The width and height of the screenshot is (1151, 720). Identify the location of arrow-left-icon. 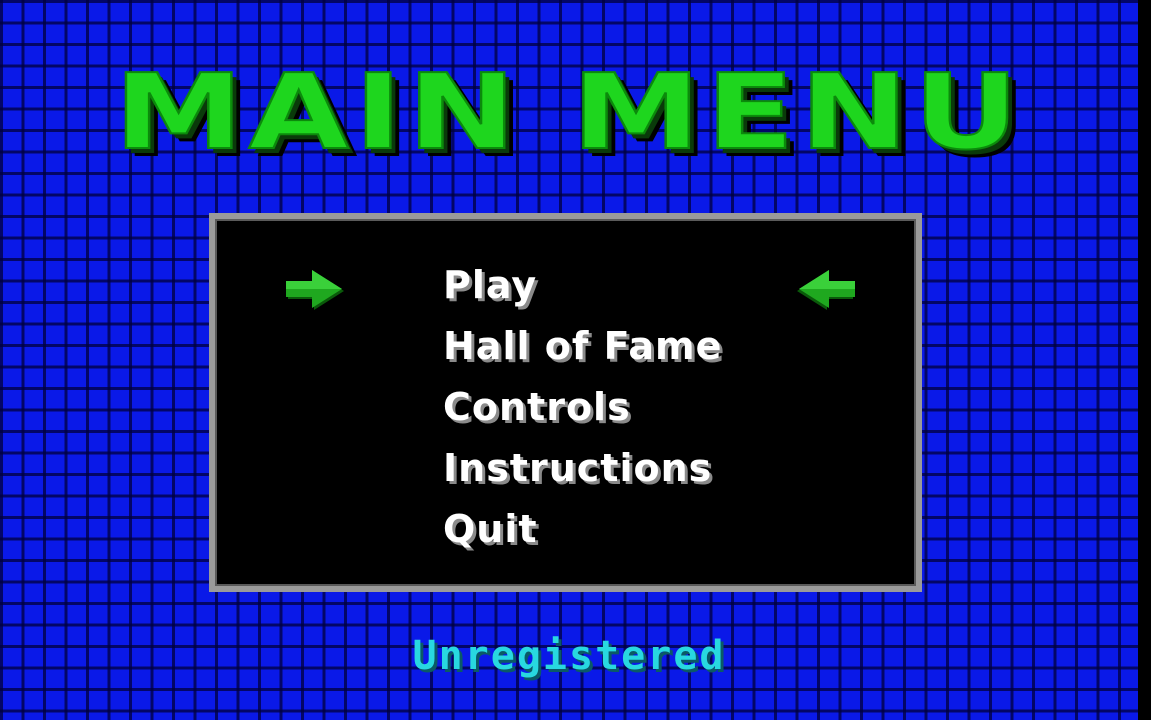
(826, 290).